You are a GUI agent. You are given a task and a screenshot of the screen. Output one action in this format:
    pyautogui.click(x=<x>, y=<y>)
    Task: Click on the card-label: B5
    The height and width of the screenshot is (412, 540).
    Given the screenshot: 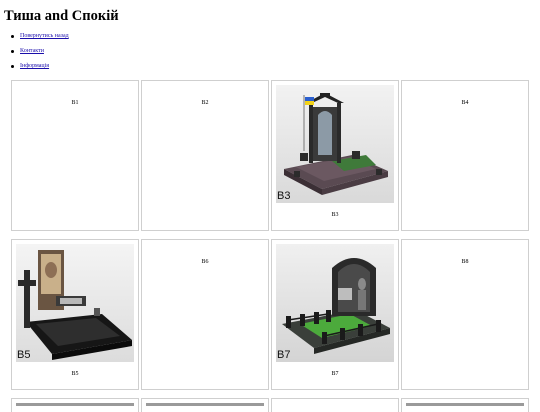 What is the action you would take?
    pyautogui.click(x=75, y=374)
    